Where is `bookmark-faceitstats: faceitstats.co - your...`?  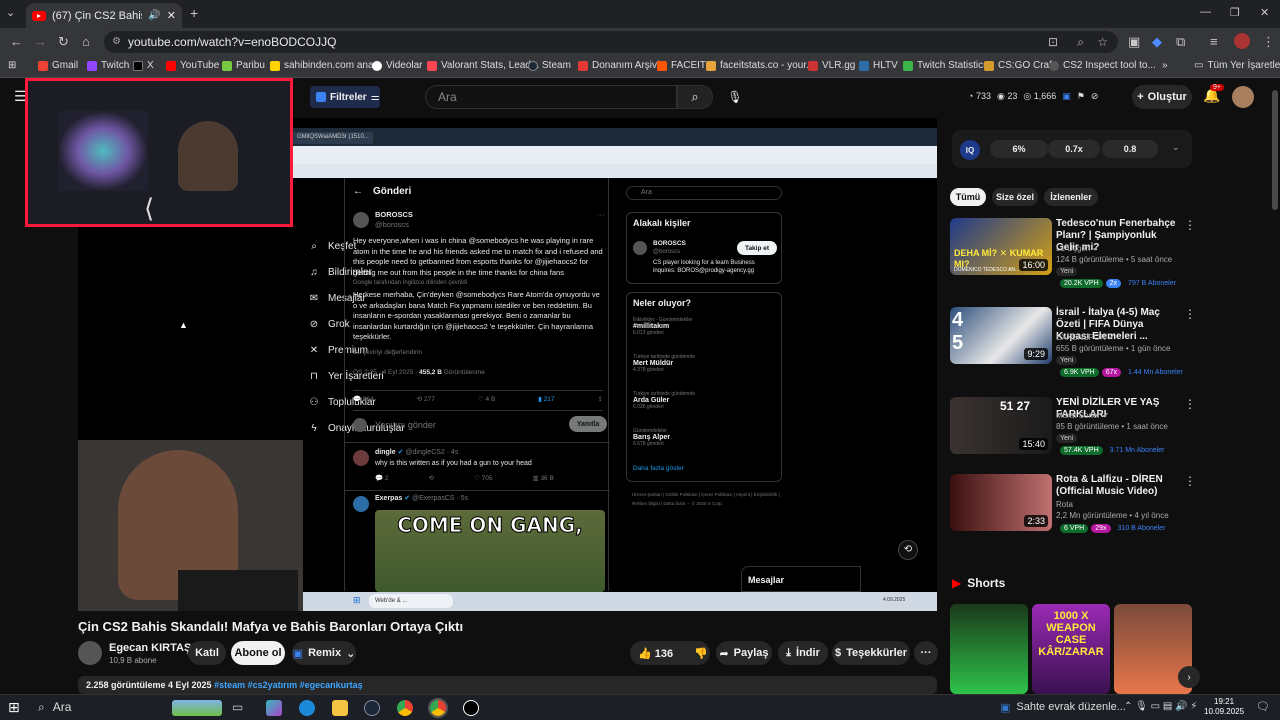 bookmark-faceitstats: faceitstats.co - your... is located at coordinates (760, 65).